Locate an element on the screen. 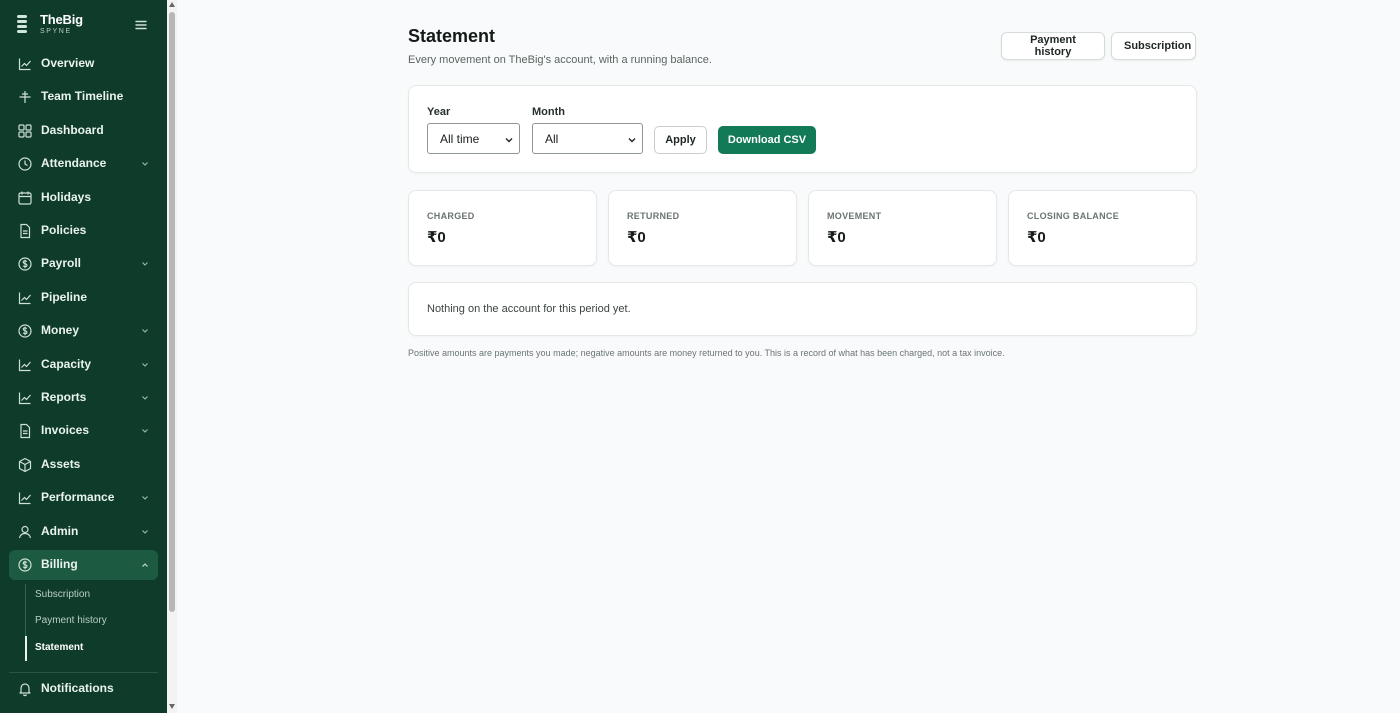 This screenshot has height=713, width=1400. nav-item-team-timeline: Team Timeline is located at coordinates (83, 97).